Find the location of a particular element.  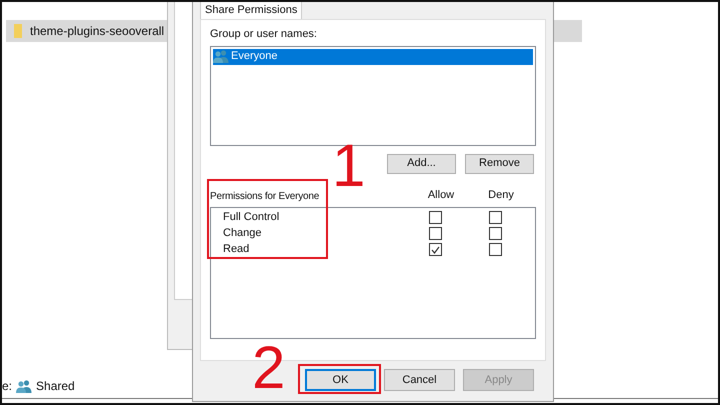

remove-button: Remove is located at coordinates (499, 164).